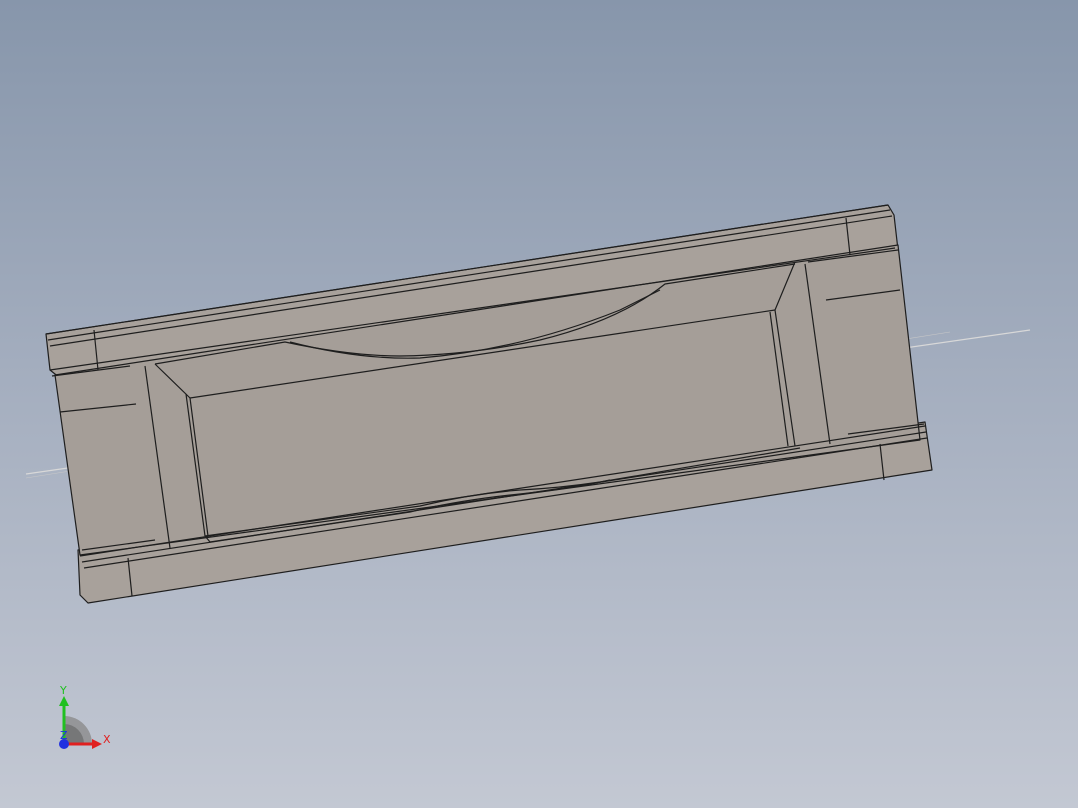 The height and width of the screenshot is (808, 1078). I want to click on z-axis-label: Z, so click(64, 735).